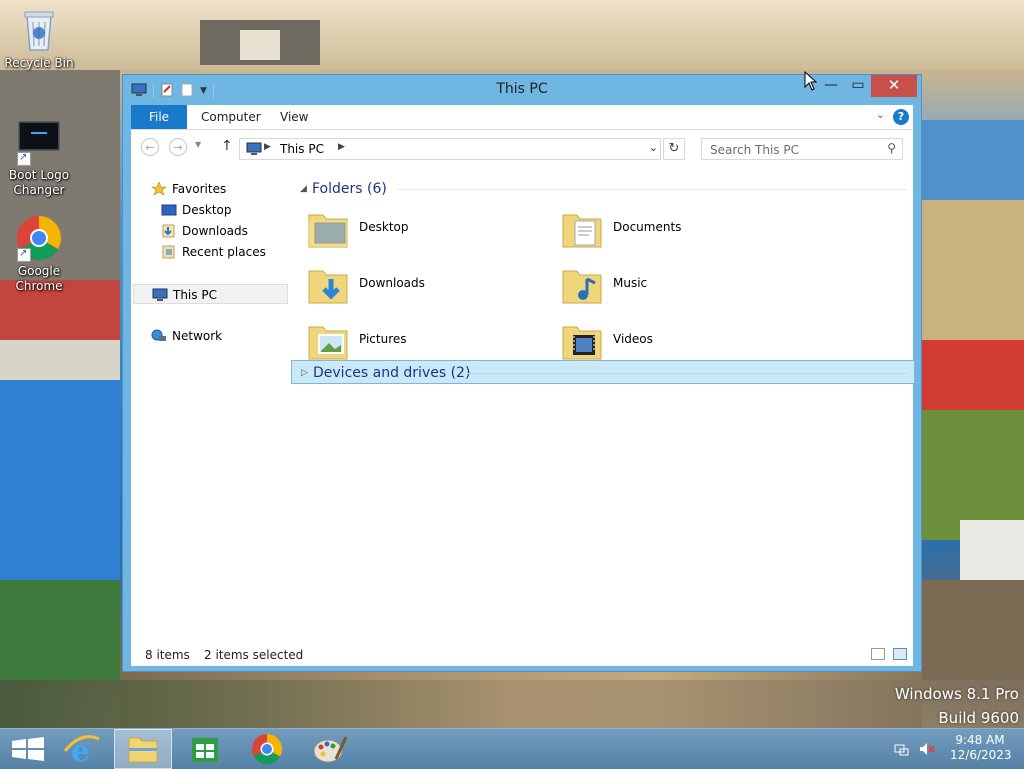 Image resolution: width=1024 pixels, height=772 pixels. Describe the element at coordinates (178, 147) in the screenshot. I see `forward-button: →` at that location.